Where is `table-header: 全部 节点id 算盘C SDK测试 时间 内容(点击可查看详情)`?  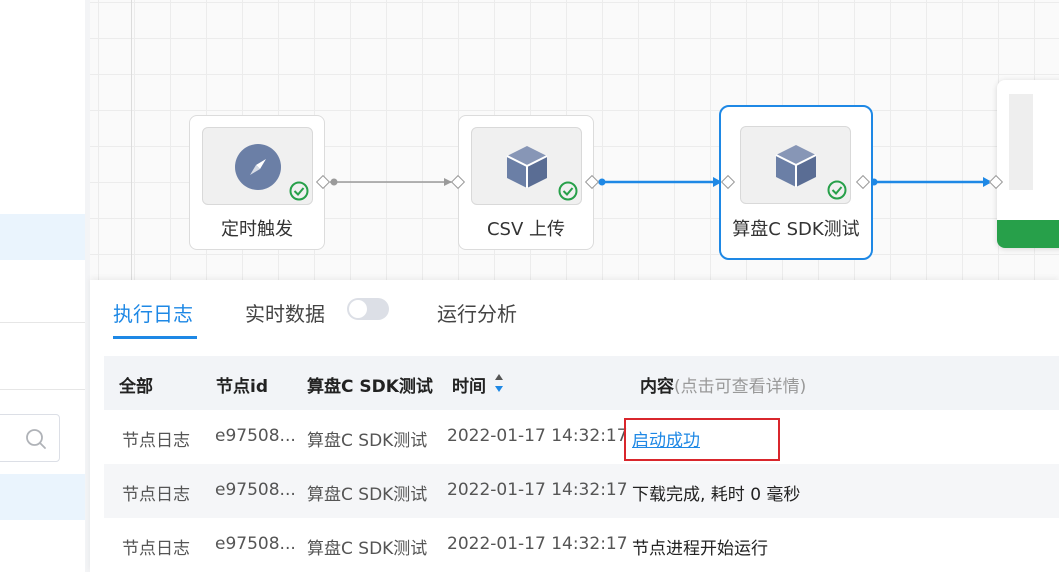 table-header: 全部 节点id 算盘C SDK测试 时间 内容(点击可查看详情) is located at coordinates (581, 383).